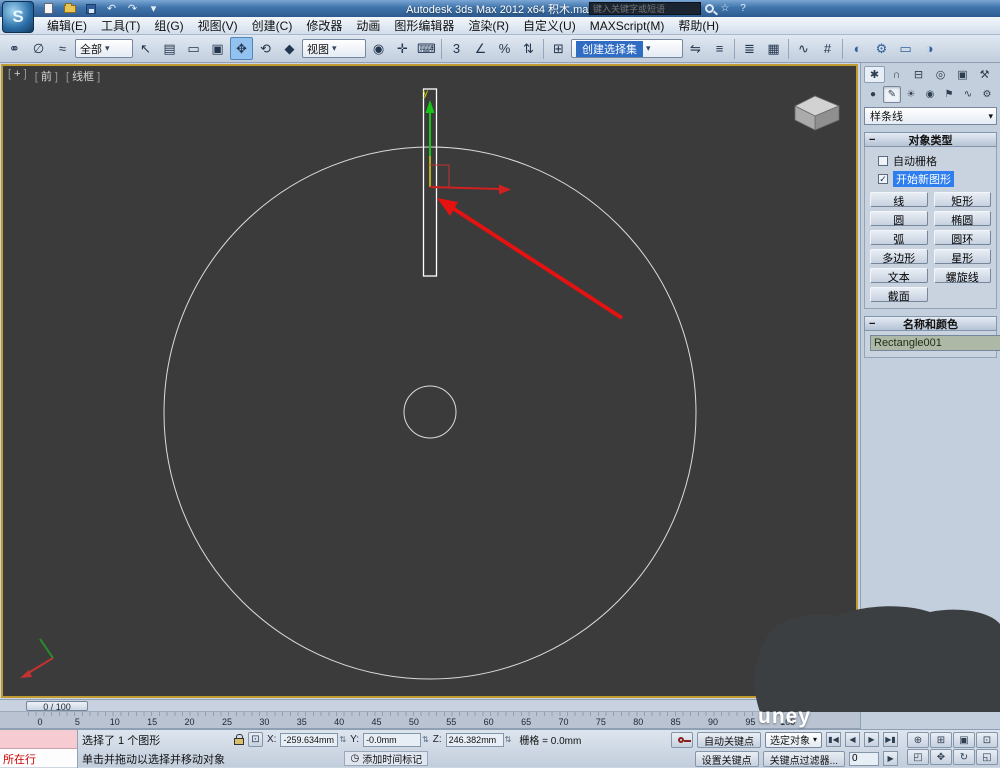 The image size is (1000, 768). I want to click on viewport-menu-plus: +, so click(17, 76).